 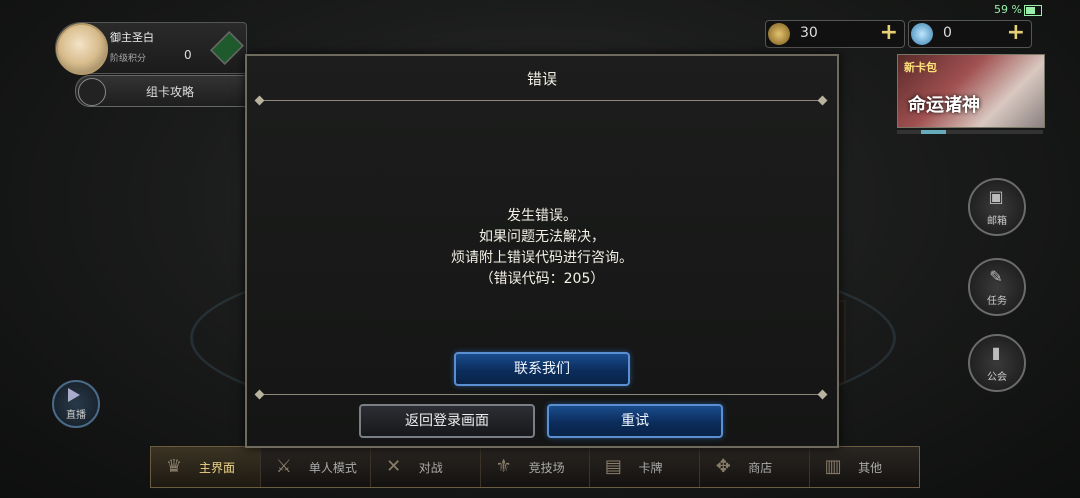 I want to click on guild-button: ▮ 公会, so click(x=997, y=363).